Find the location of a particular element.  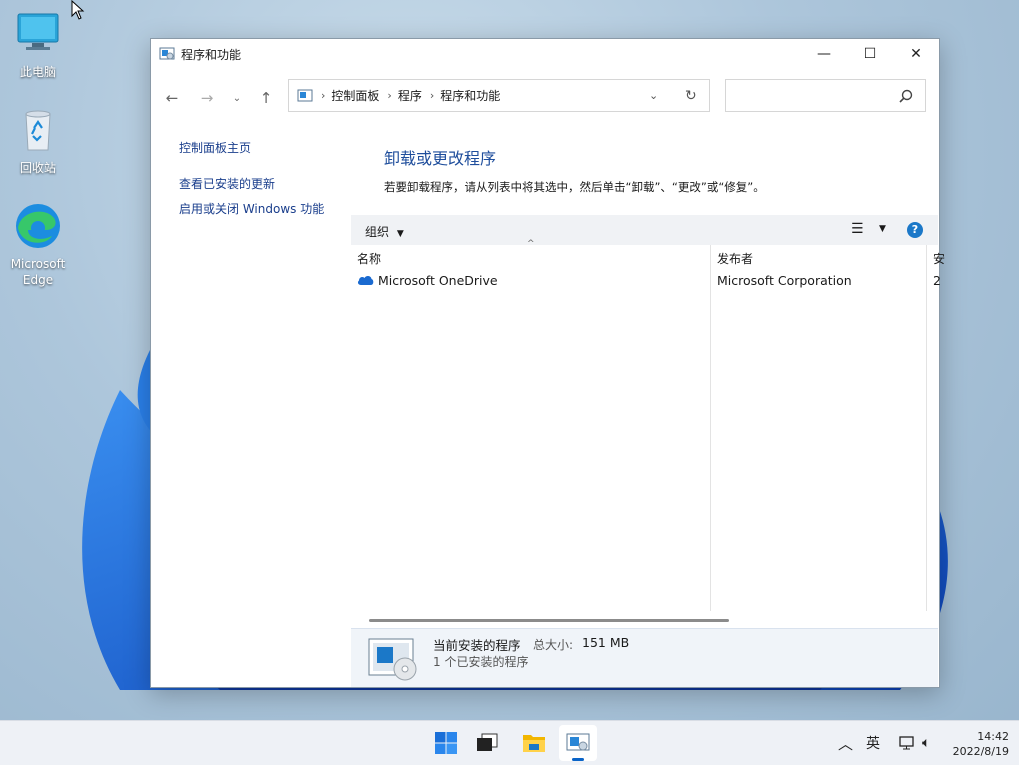

desktop-icon-edge: Microsoft Edge is located at coordinates (38, 245).